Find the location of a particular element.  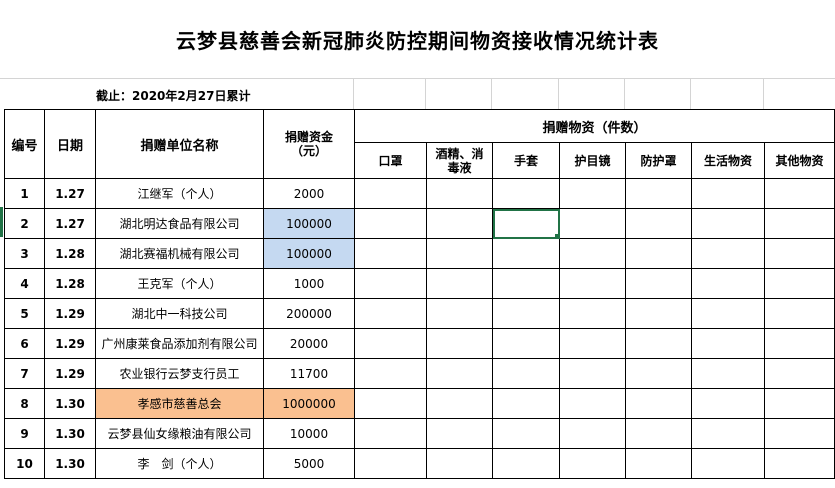

selected-cell is located at coordinates (526, 223).